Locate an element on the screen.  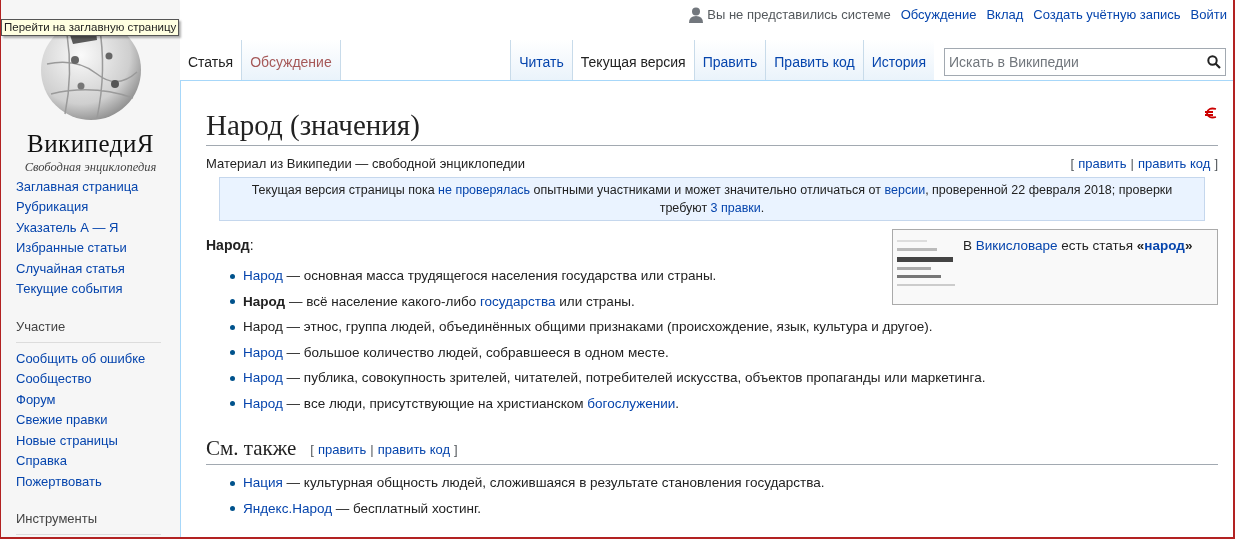
view-tab: Читать is located at coordinates (541, 60).